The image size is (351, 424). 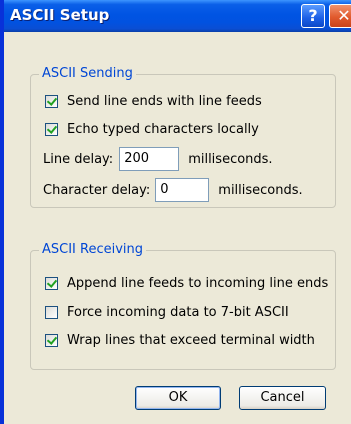 I want to click on force-7bit-option: Force incoming data to 7-bit ASCII, so click(x=167, y=312).